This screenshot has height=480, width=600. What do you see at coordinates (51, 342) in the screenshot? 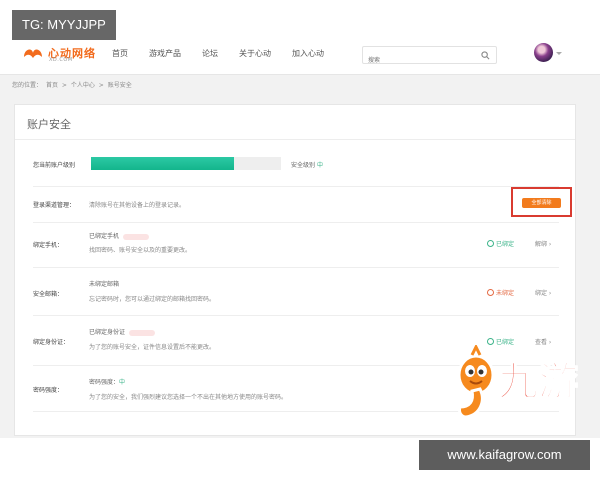
I see `bind-idcard-label: 绑定身份证：` at bounding box center [51, 342].